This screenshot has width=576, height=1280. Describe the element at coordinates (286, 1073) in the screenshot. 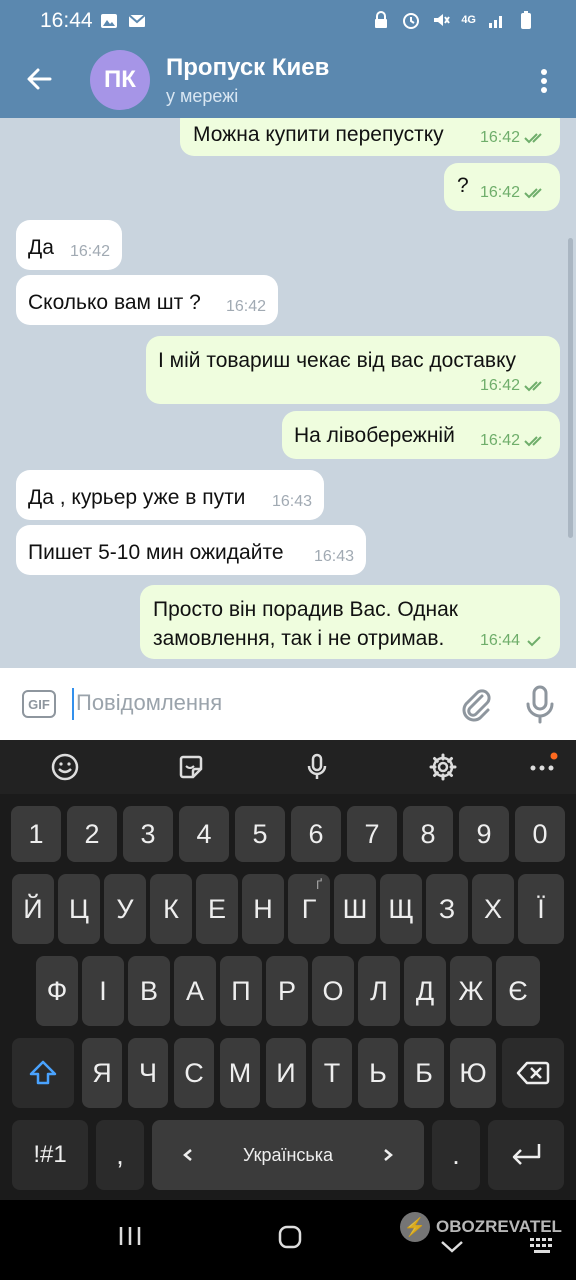

I see `key-letter: И` at that location.